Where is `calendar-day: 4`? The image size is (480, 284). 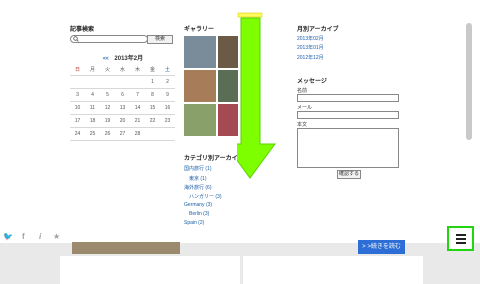 calendar-day: 4 is located at coordinates (92, 95).